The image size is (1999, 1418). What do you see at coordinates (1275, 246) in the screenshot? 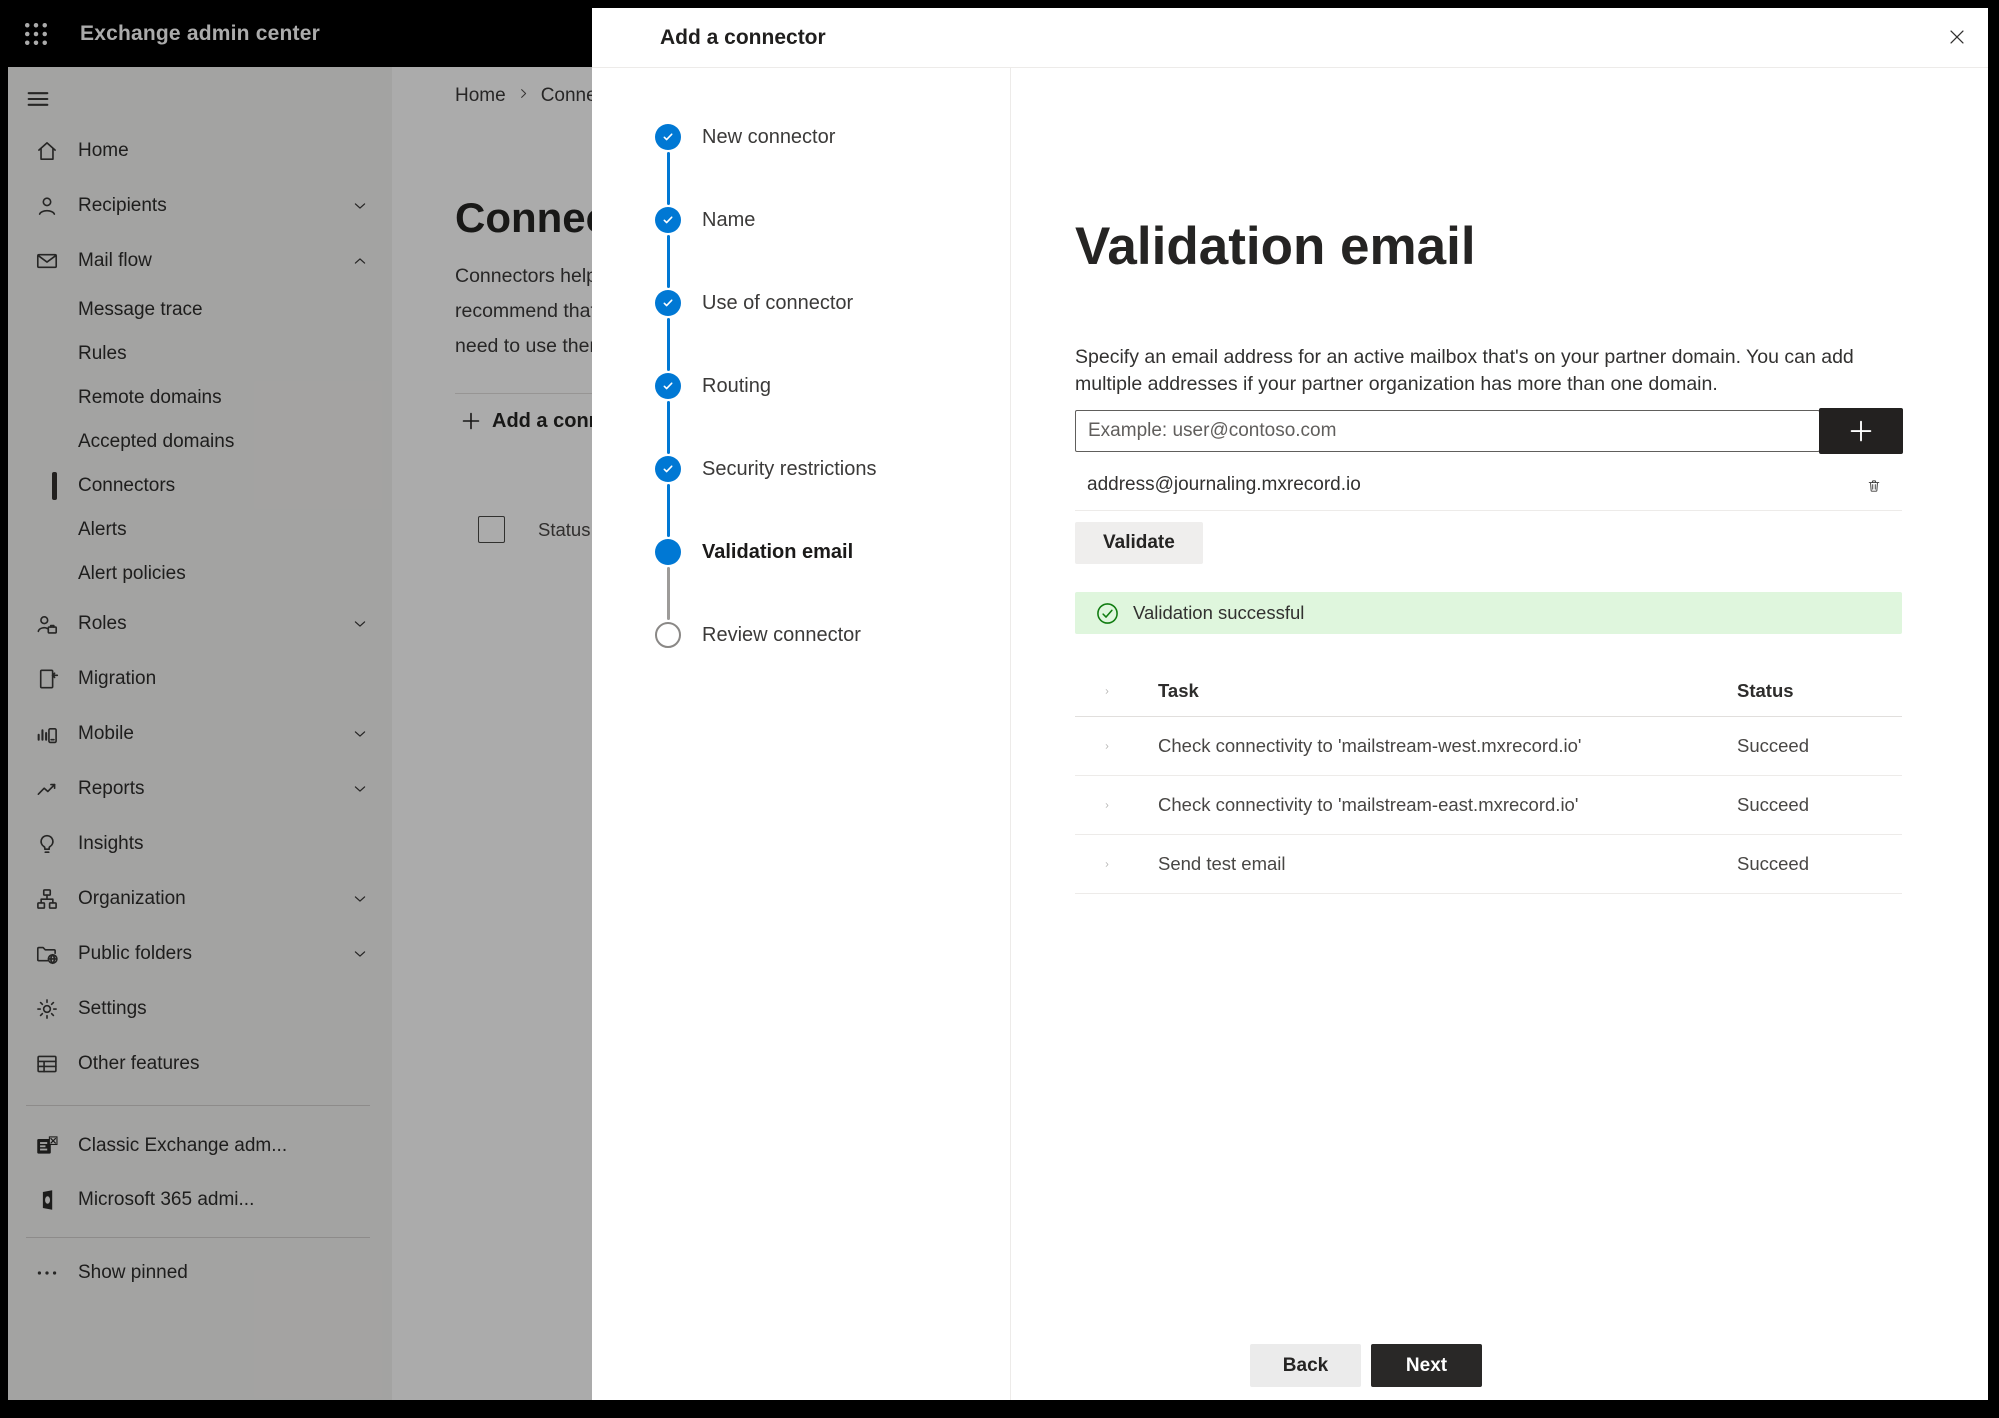
I see `step-heading: Validation email` at bounding box center [1275, 246].